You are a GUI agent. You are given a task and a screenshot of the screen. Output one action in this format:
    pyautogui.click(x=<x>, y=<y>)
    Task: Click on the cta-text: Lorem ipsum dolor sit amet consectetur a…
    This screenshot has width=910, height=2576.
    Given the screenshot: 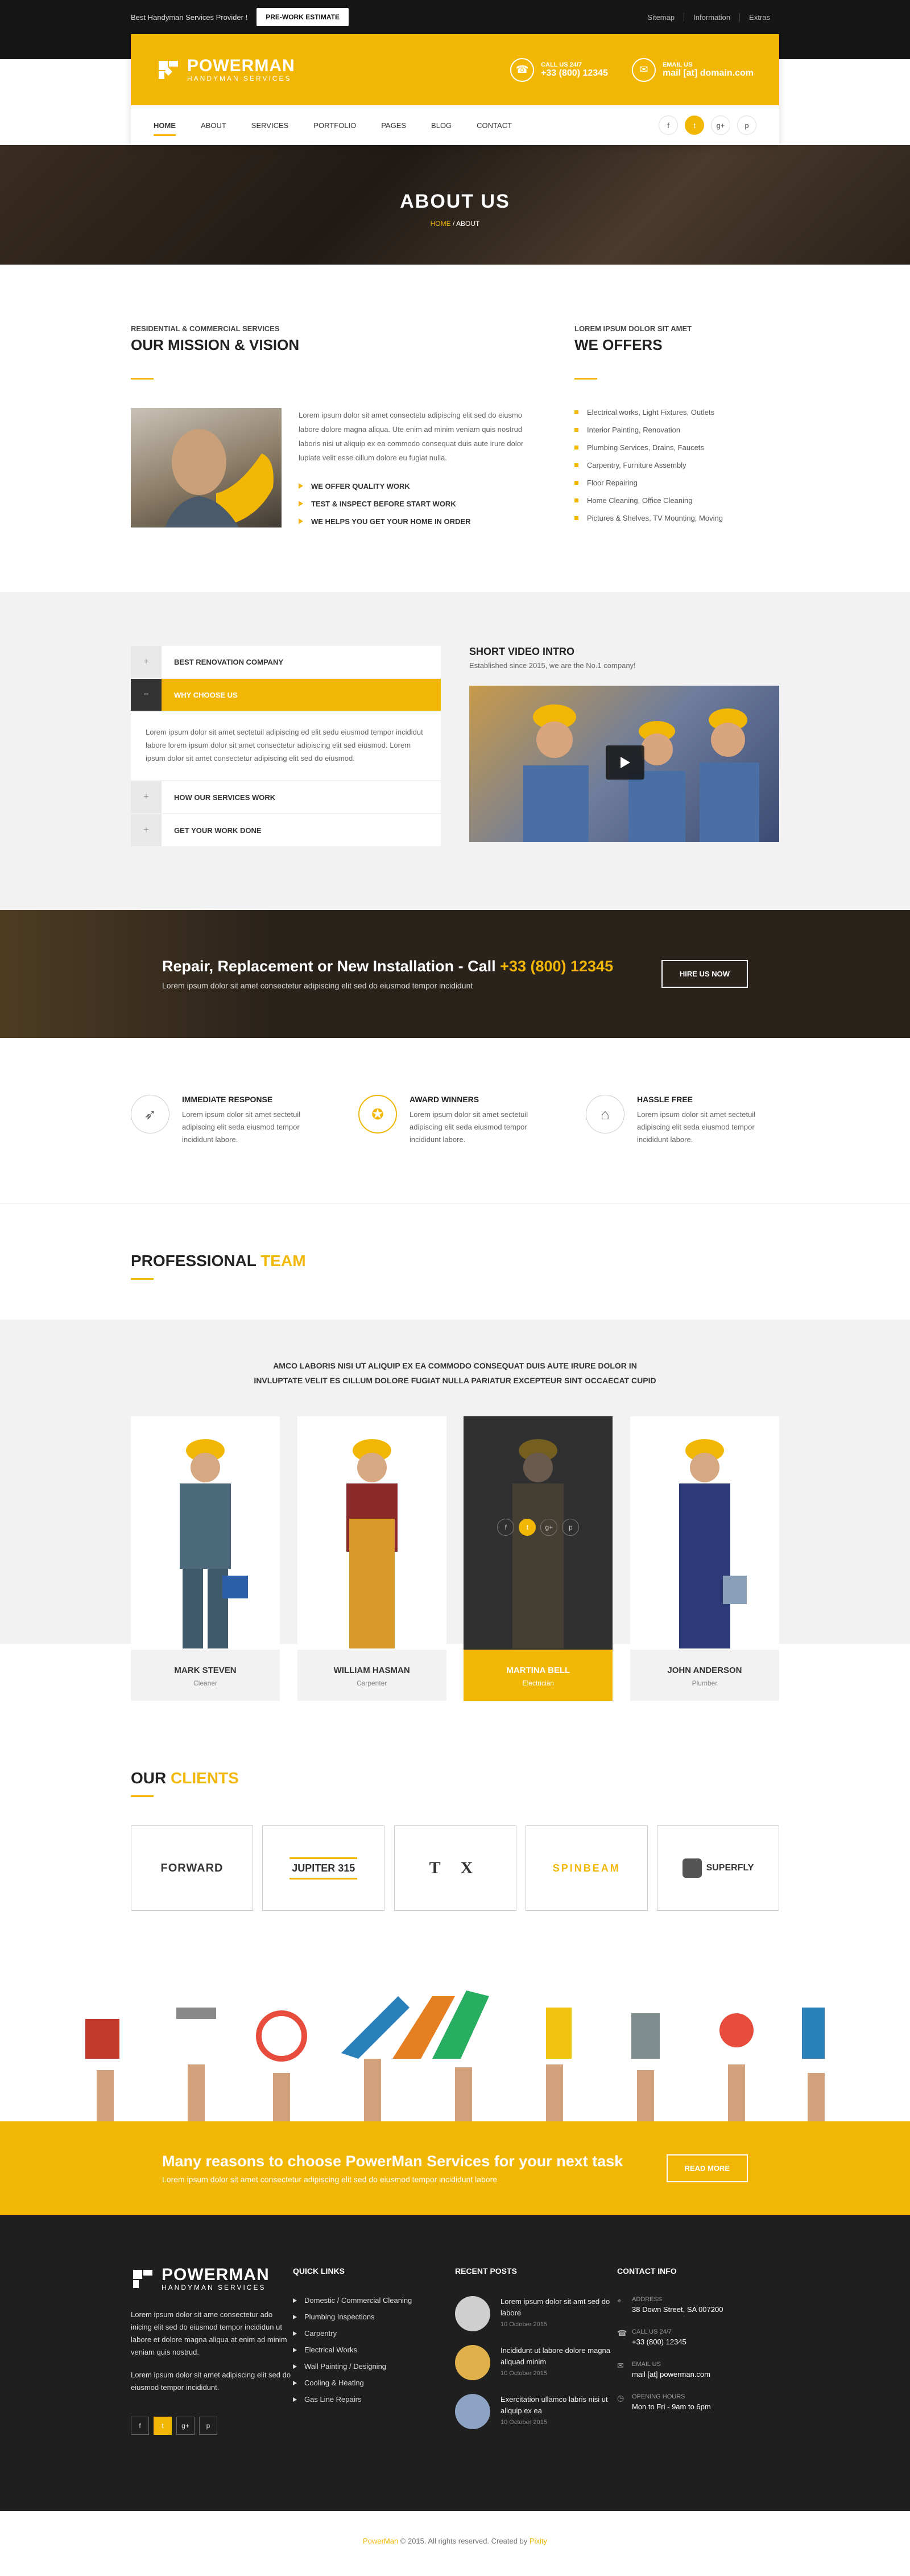 What is the action you would take?
    pyautogui.click(x=317, y=986)
    